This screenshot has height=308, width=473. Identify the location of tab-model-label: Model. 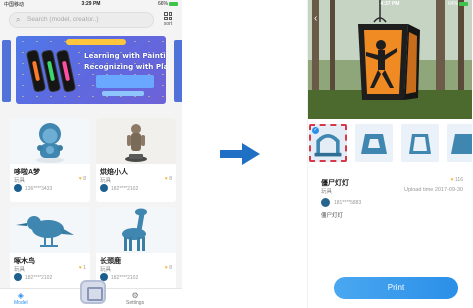
(21, 303).